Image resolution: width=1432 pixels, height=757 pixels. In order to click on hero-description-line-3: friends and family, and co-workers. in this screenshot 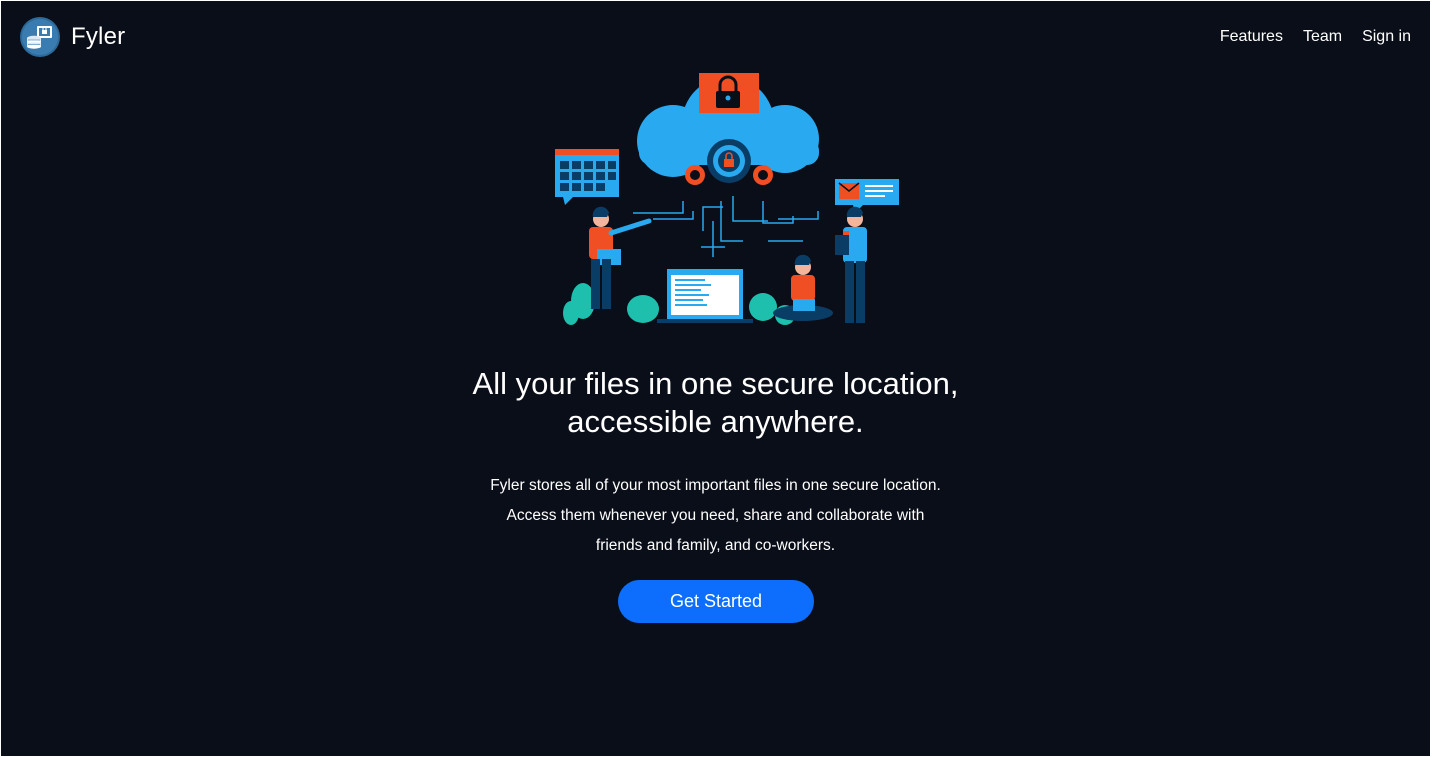, I will do `click(715, 545)`.